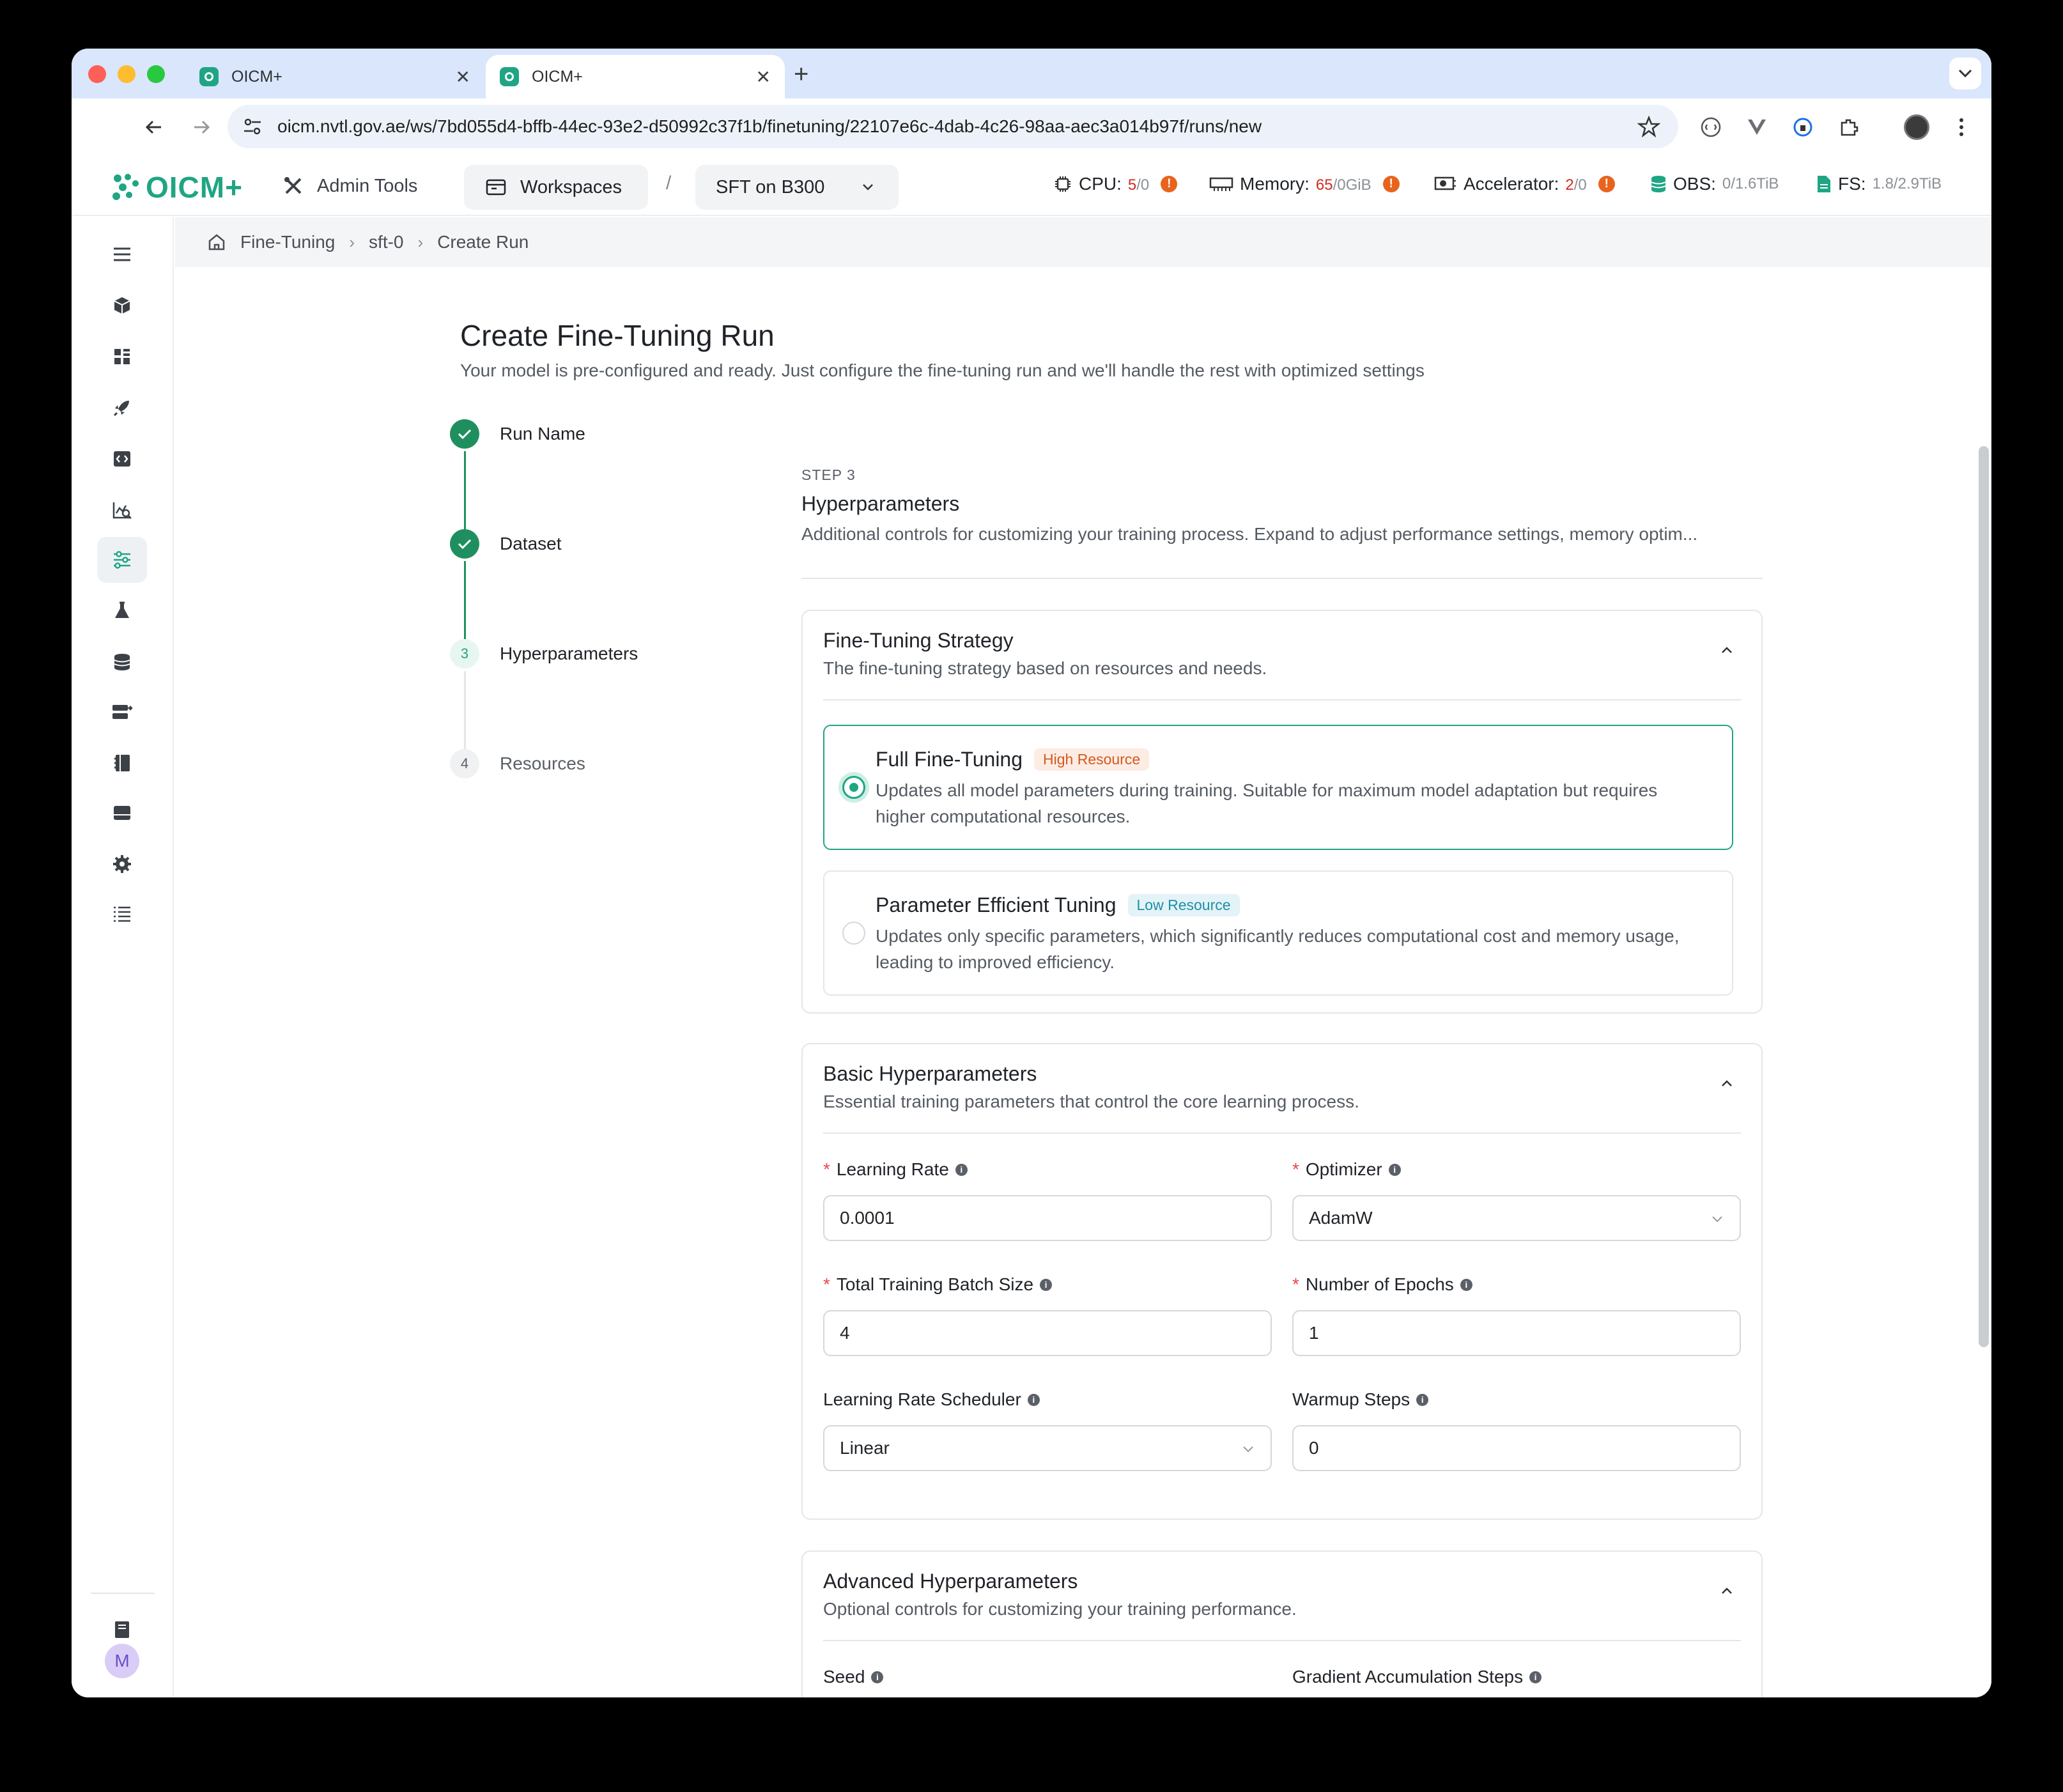  What do you see at coordinates (1047, 1333) in the screenshot?
I see `batch-size-input: 4` at bounding box center [1047, 1333].